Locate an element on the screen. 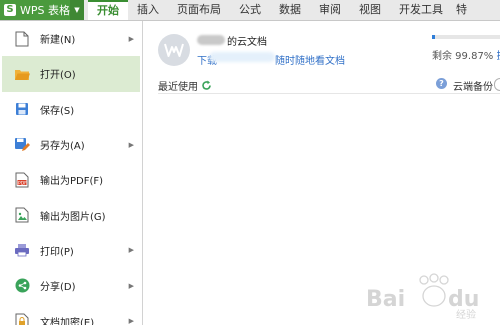  storage-status: 剩余 99.87% 扩 is located at coordinates (466, 54).